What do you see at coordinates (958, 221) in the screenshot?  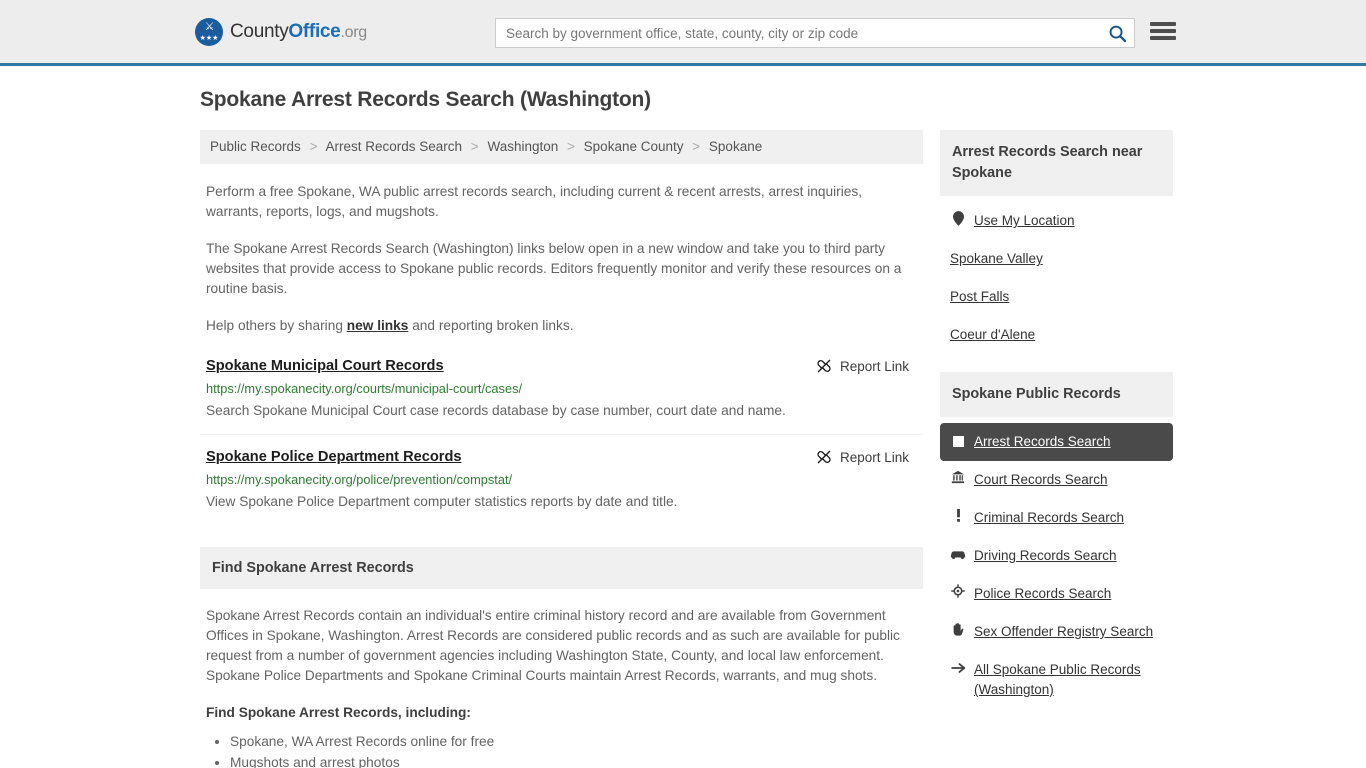 I see `map-pin-icon` at bounding box center [958, 221].